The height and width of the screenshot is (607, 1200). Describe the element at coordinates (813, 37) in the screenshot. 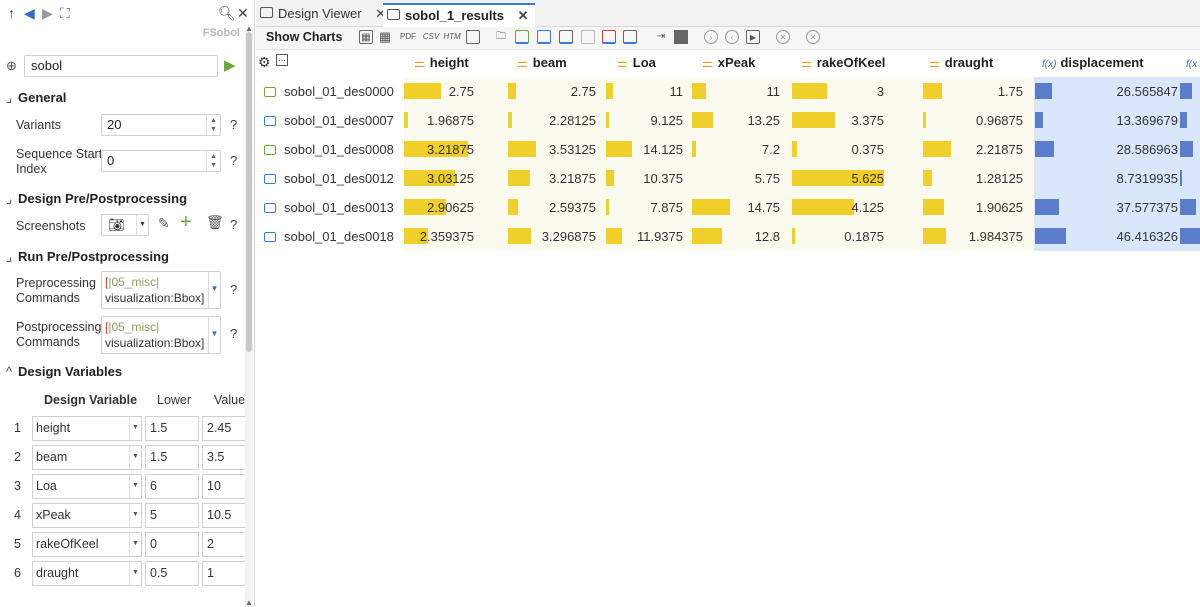

I see `circle-x-all-icon: ✕` at that location.